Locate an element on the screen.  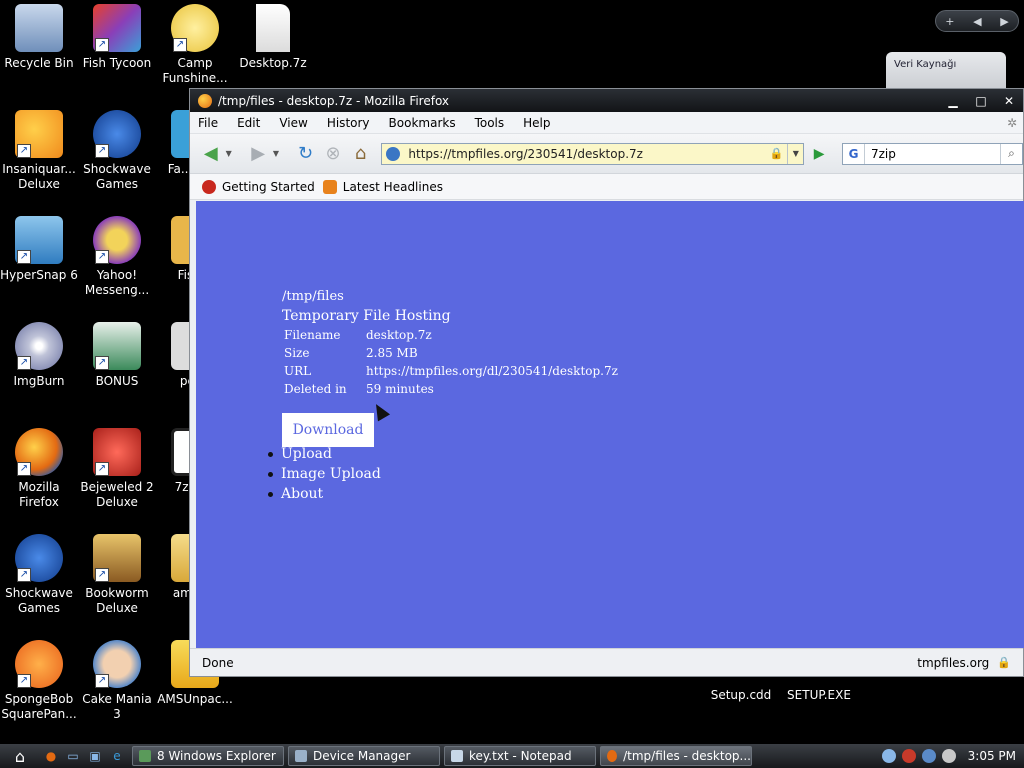
site-tagline: Temporary File Hosting is located at coordinates (366, 316).